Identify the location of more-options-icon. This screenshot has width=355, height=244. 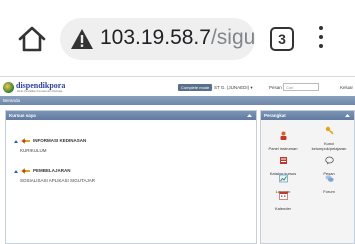
(321, 39).